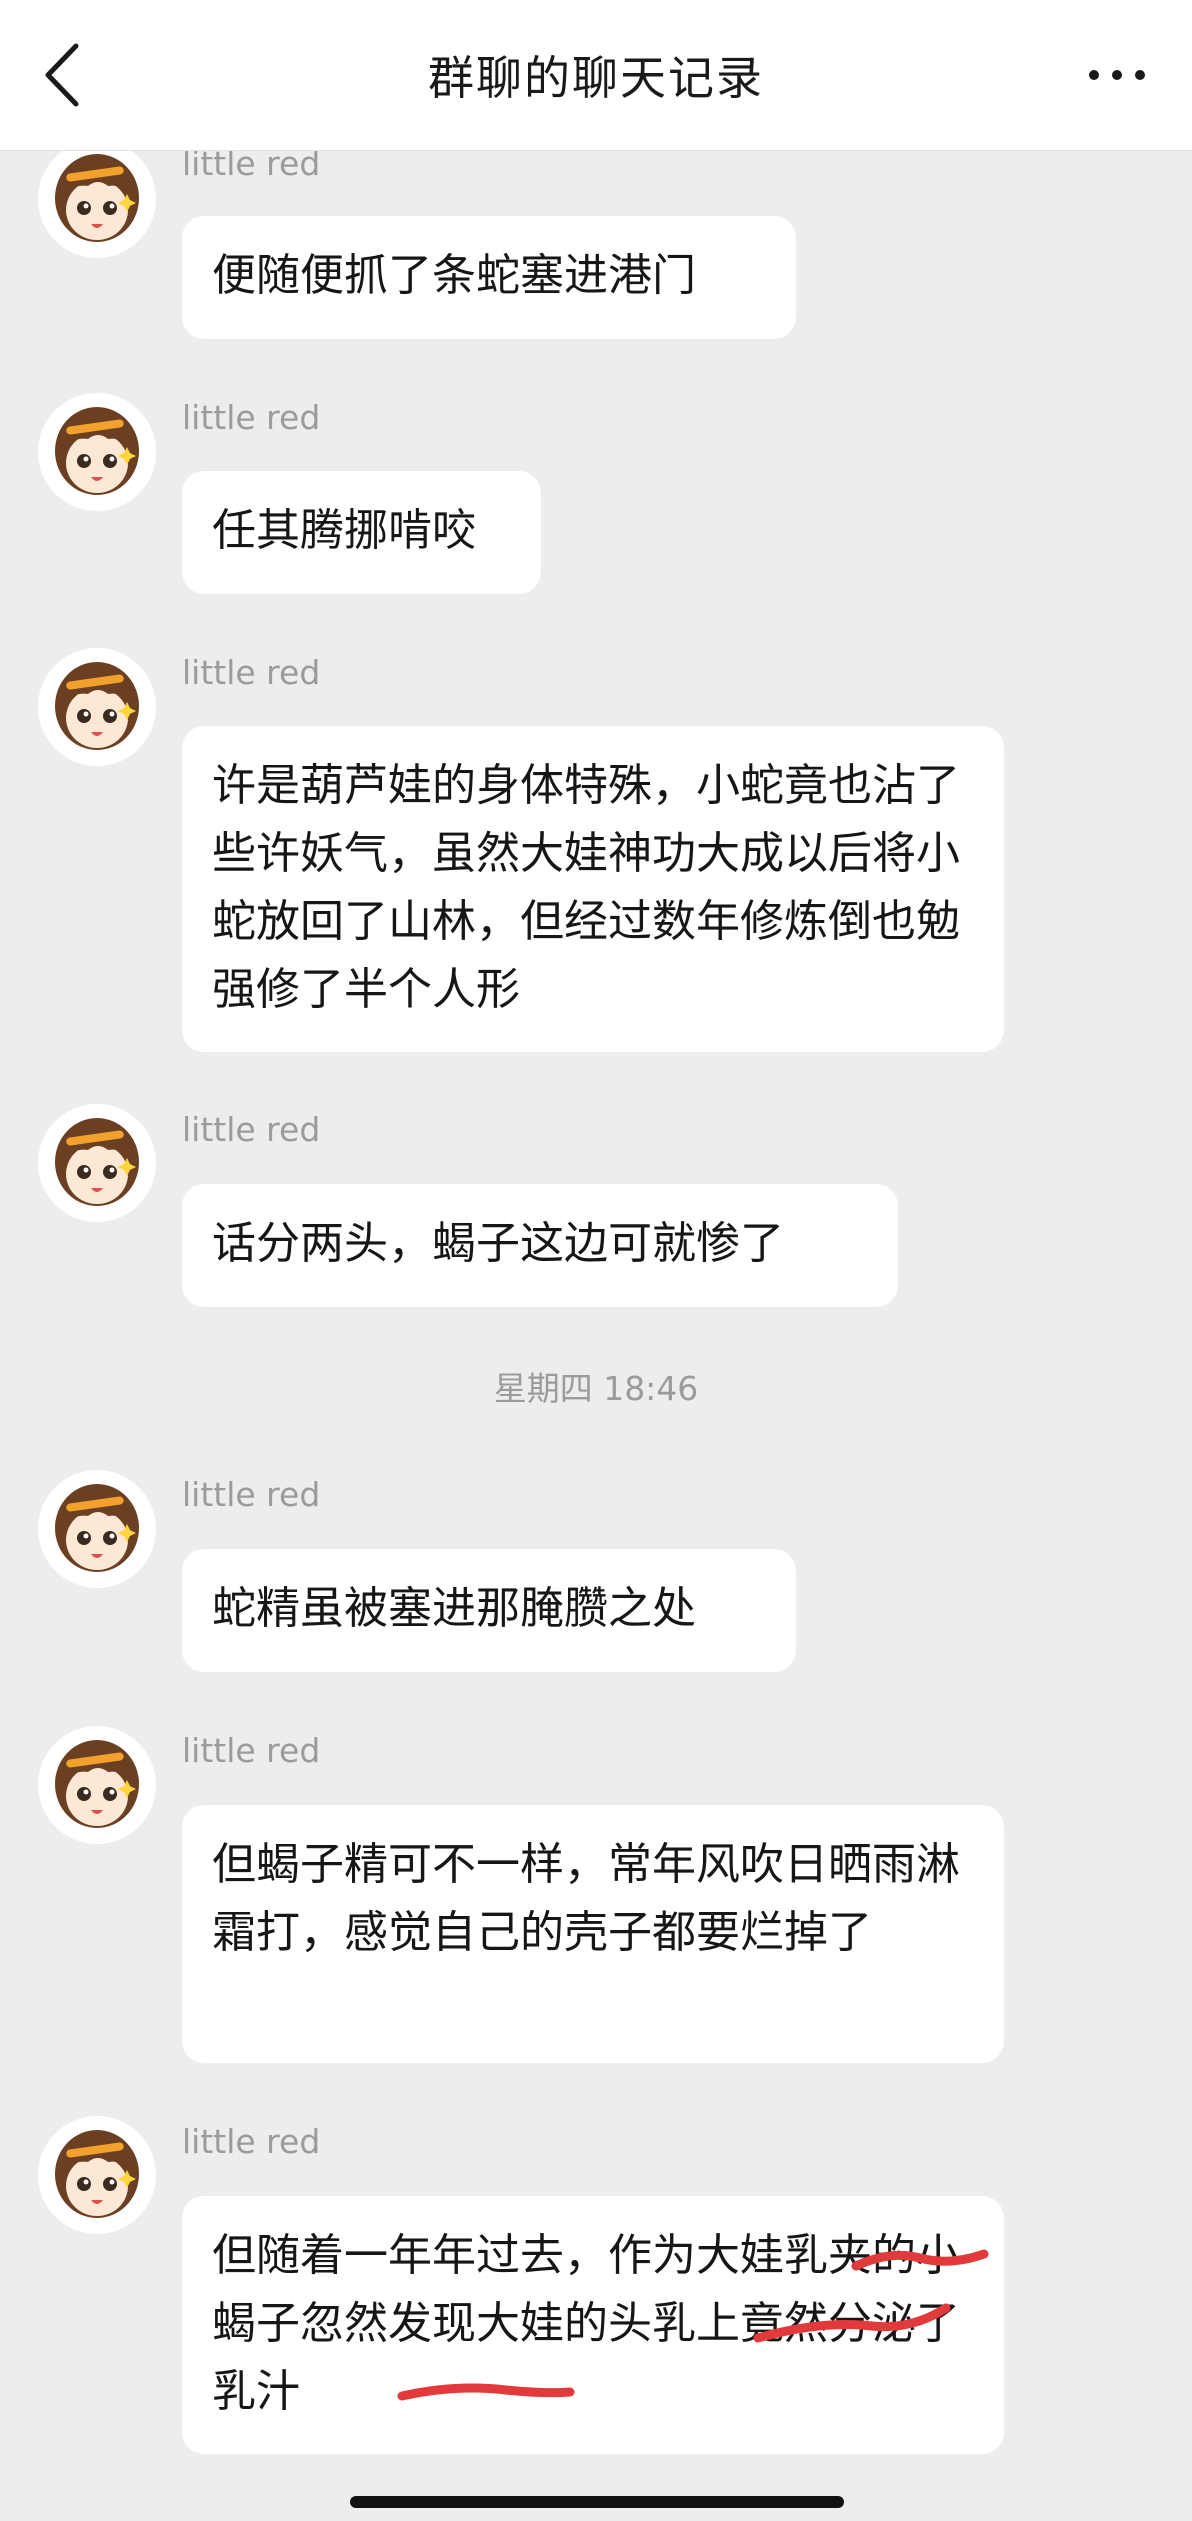 The width and height of the screenshot is (1192, 2521). Describe the element at coordinates (361, 532) in the screenshot. I see `message-bubble: 任其腾挪啃咬` at that location.